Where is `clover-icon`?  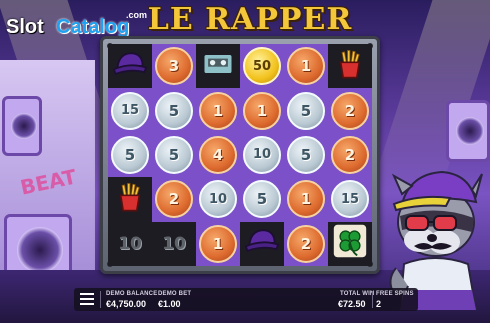 clover-icon is located at coordinates (350, 243).